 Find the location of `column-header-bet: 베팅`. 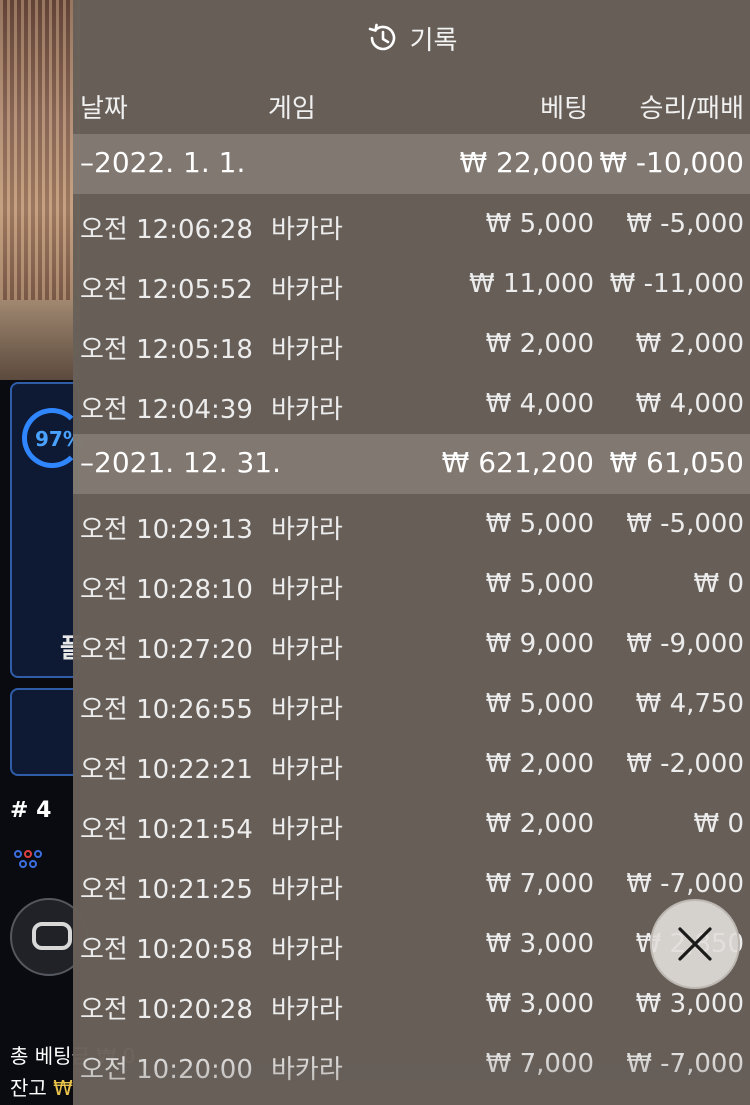

column-header-bet: 베팅 is located at coordinates (564, 109).